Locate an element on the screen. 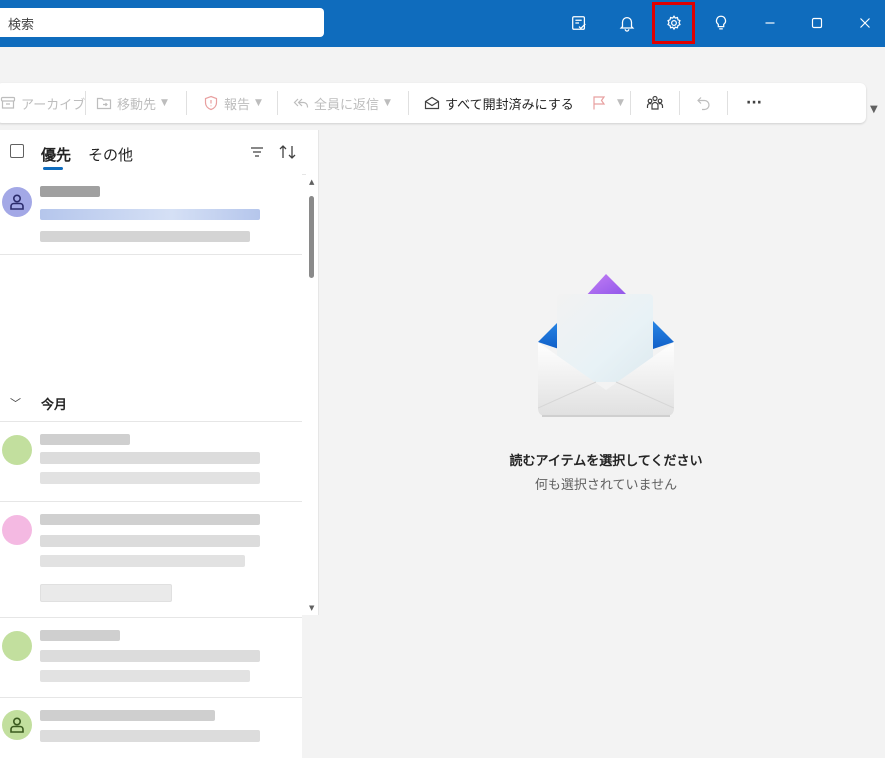 This screenshot has height=758, width=885. more-options-button: ··· is located at coordinates (754, 103).